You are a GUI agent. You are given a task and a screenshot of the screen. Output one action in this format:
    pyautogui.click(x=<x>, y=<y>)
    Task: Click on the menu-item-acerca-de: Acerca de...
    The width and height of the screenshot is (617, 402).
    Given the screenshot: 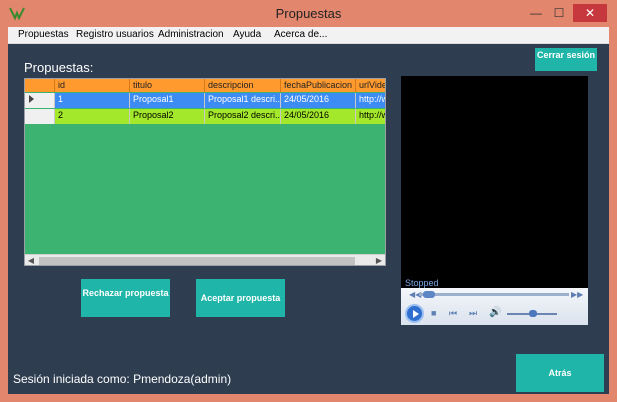 What is the action you would take?
    pyautogui.click(x=300, y=34)
    